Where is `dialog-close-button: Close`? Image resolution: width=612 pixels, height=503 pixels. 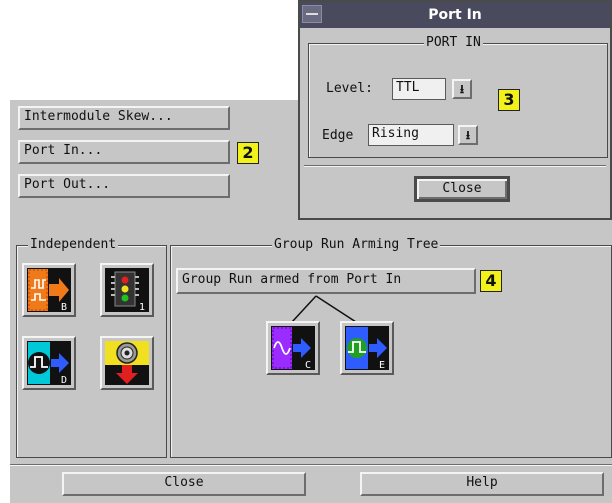
dialog-close-button: Close is located at coordinates (462, 189).